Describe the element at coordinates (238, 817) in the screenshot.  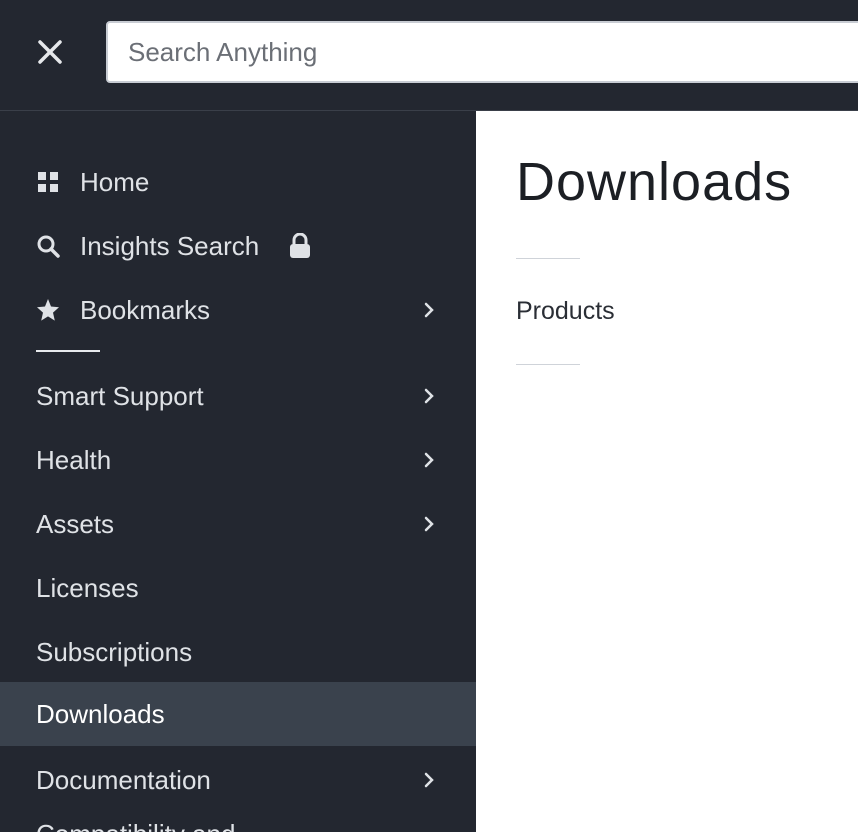
I see `sidebar-item-compatibility: Compatibility and` at that location.